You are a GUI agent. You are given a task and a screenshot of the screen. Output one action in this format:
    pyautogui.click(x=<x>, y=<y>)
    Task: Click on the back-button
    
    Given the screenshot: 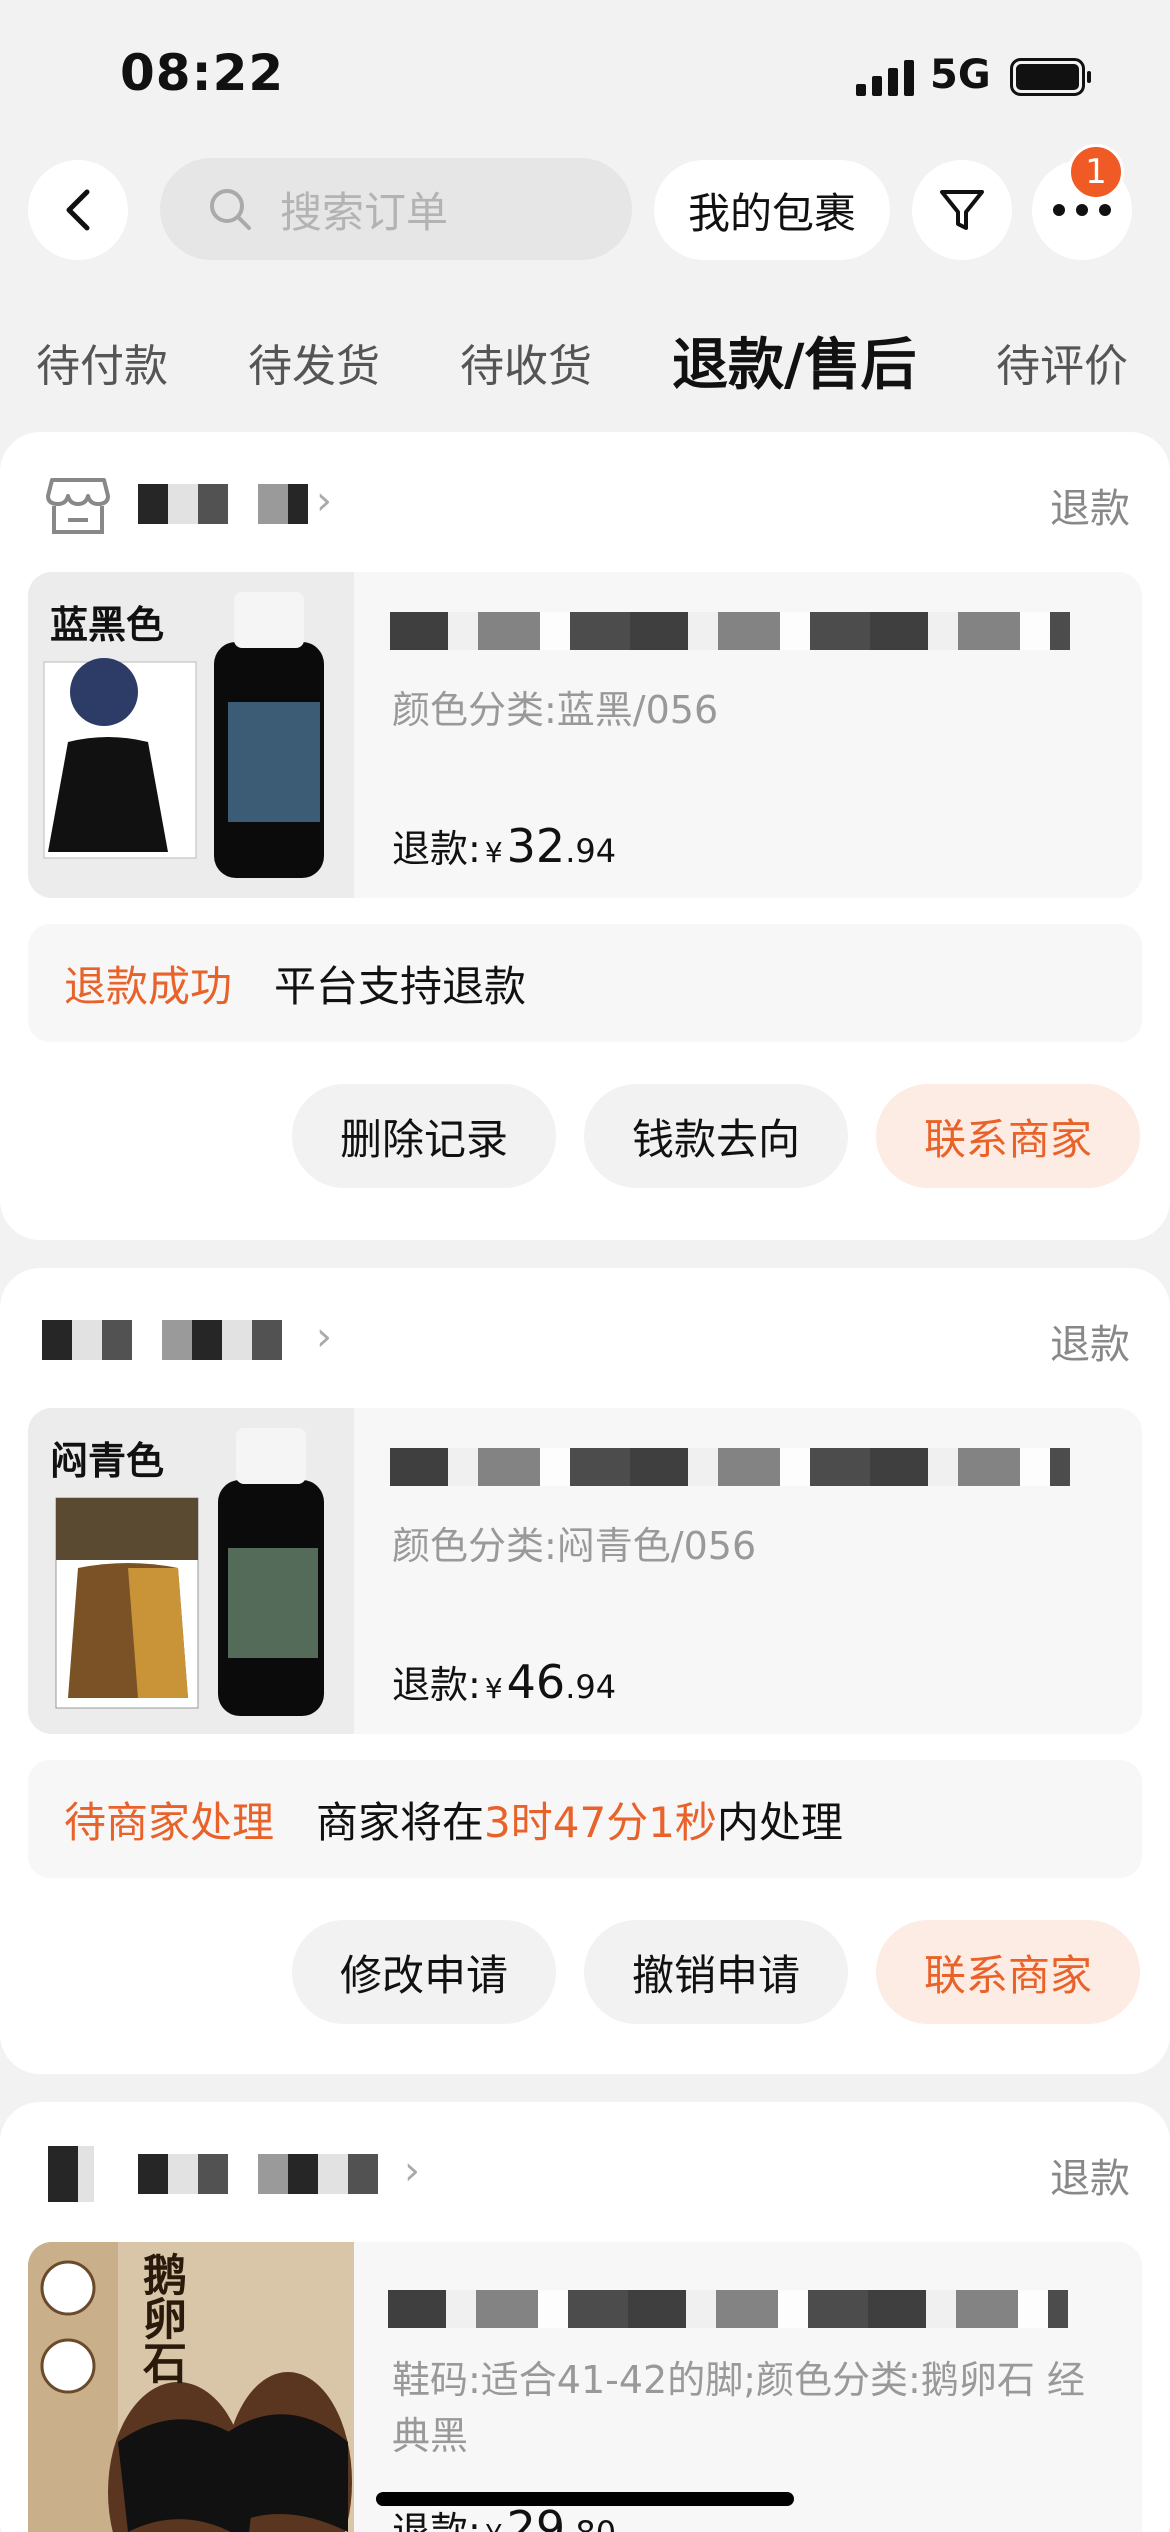 What is the action you would take?
    pyautogui.click(x=78, y=210)
    